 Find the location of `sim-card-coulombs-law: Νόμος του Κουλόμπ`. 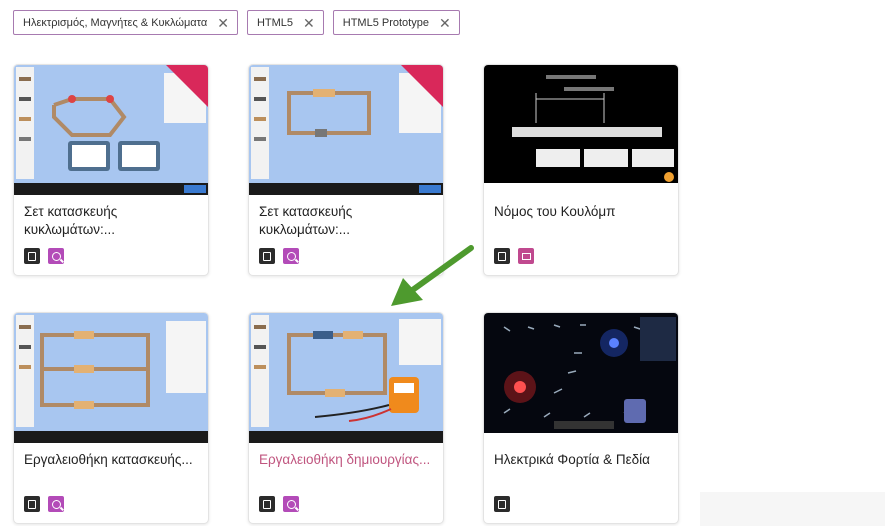

sim-card-coulombs-law: Νόμος του Κουλόμπ is located at coordinates (581, 170).